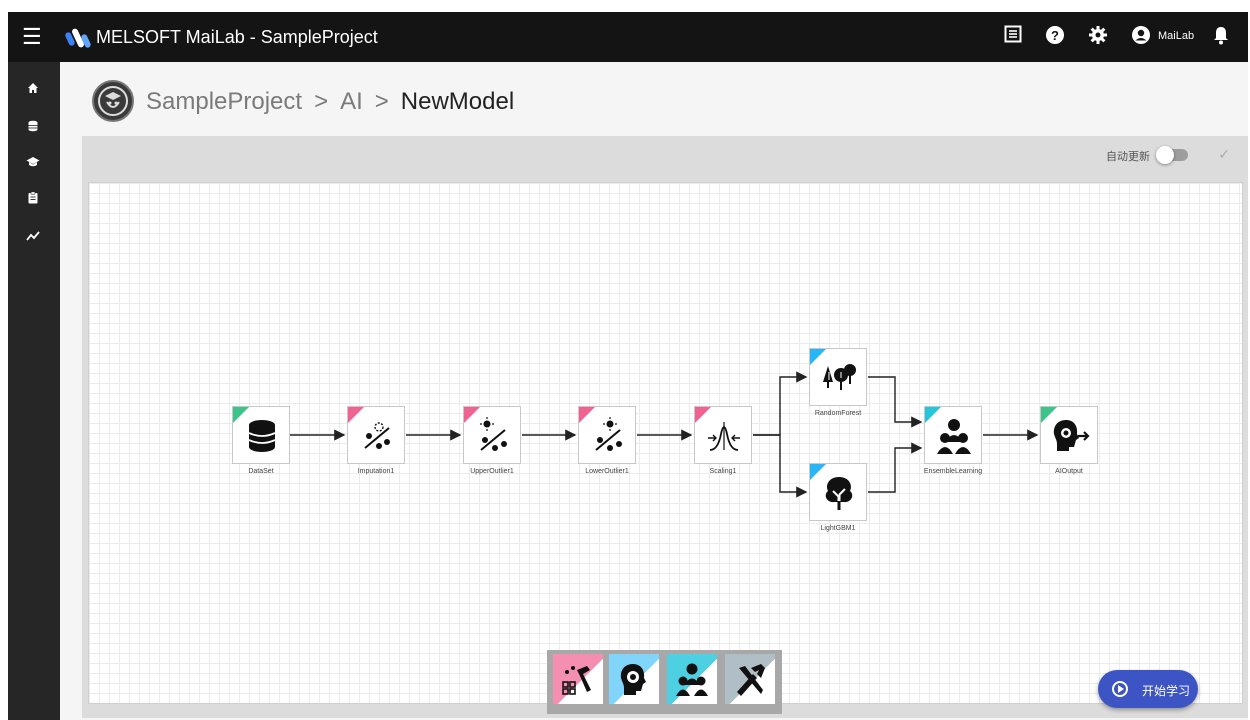  I want to click on node-label: Imputation1, so click(376, 471).